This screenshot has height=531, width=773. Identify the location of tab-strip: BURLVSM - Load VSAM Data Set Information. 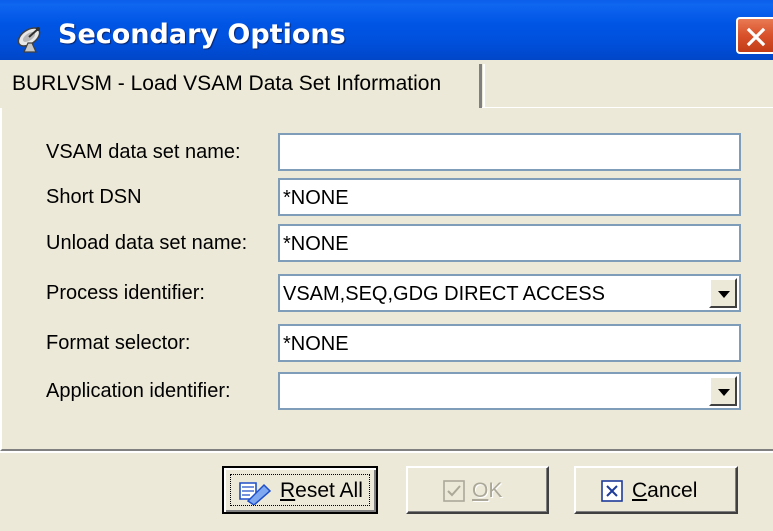
(386, 84).